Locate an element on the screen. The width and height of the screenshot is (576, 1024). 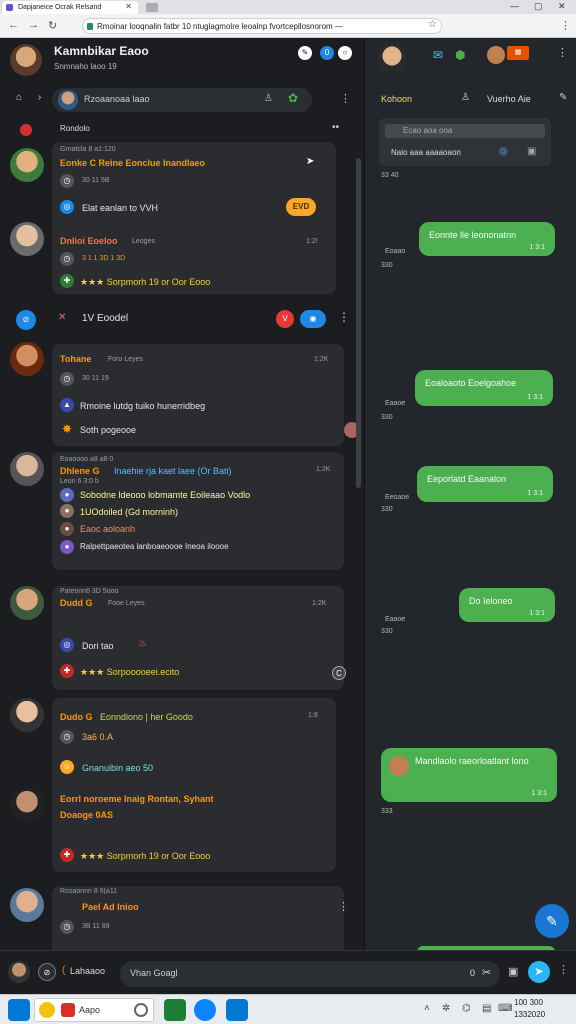
excel-icon is located at coordinates (175, 1010).